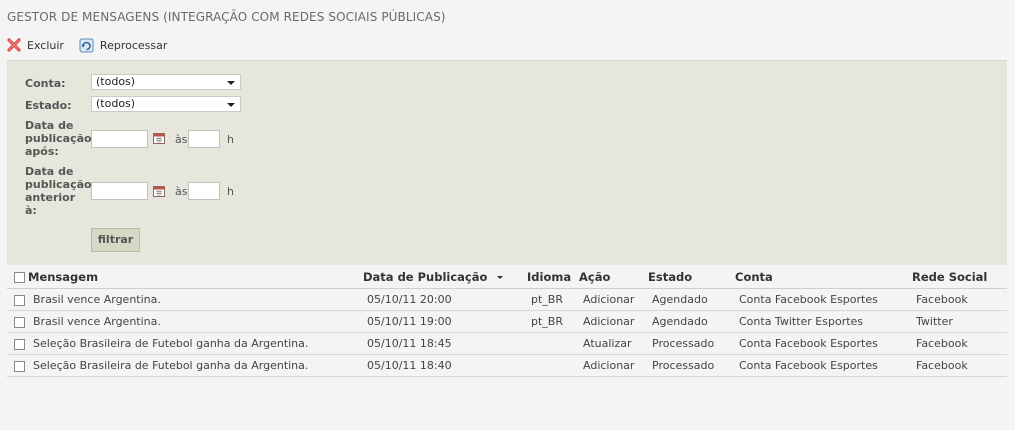 The image size is (1015, 430). Describe the element at coordinates (500, 277) in the screenshot. I see `sort-desc-icon` at that location.